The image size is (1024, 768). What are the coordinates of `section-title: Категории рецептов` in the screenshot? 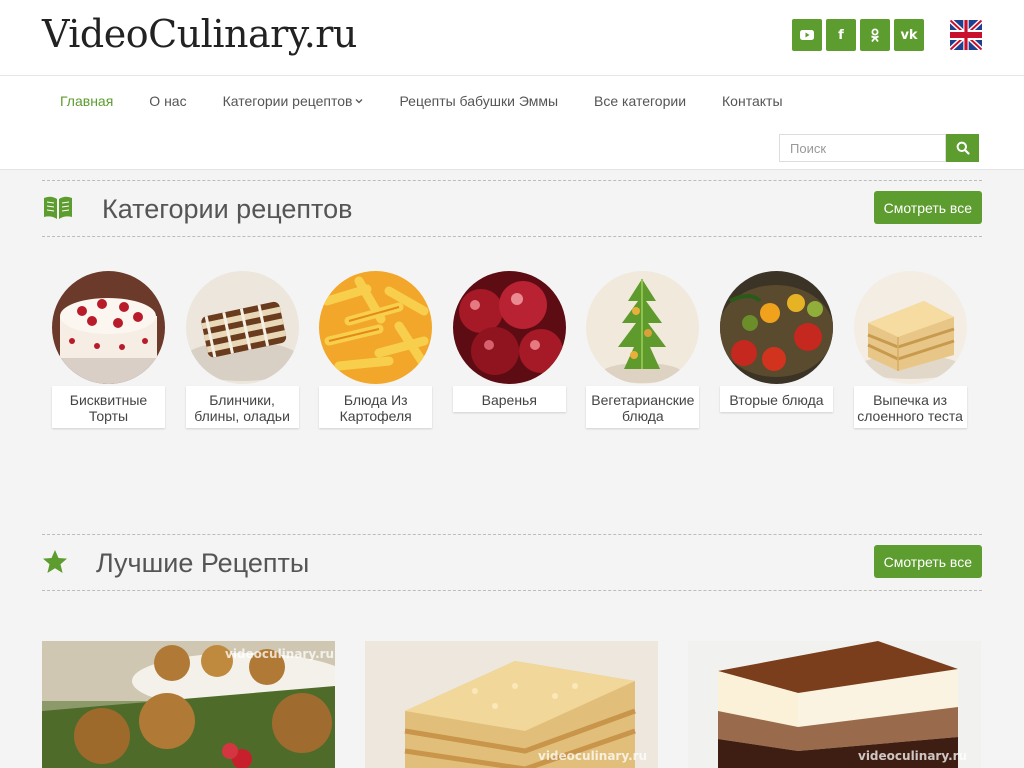 It's located at (227, 209).